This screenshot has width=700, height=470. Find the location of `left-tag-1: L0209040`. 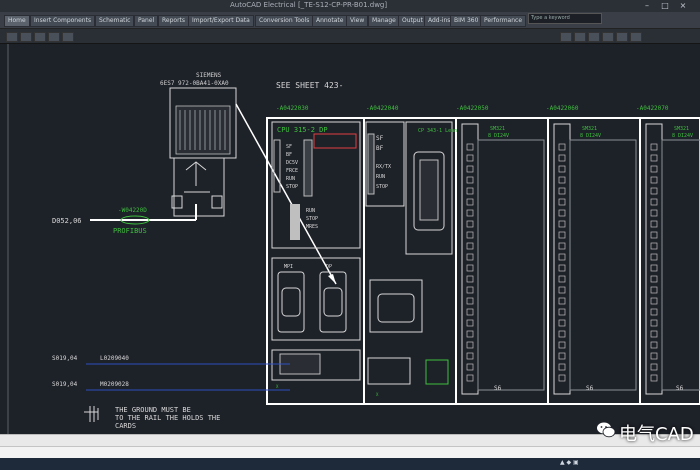

left-tag-1: L0209040 is located at coordinates (114, 358).